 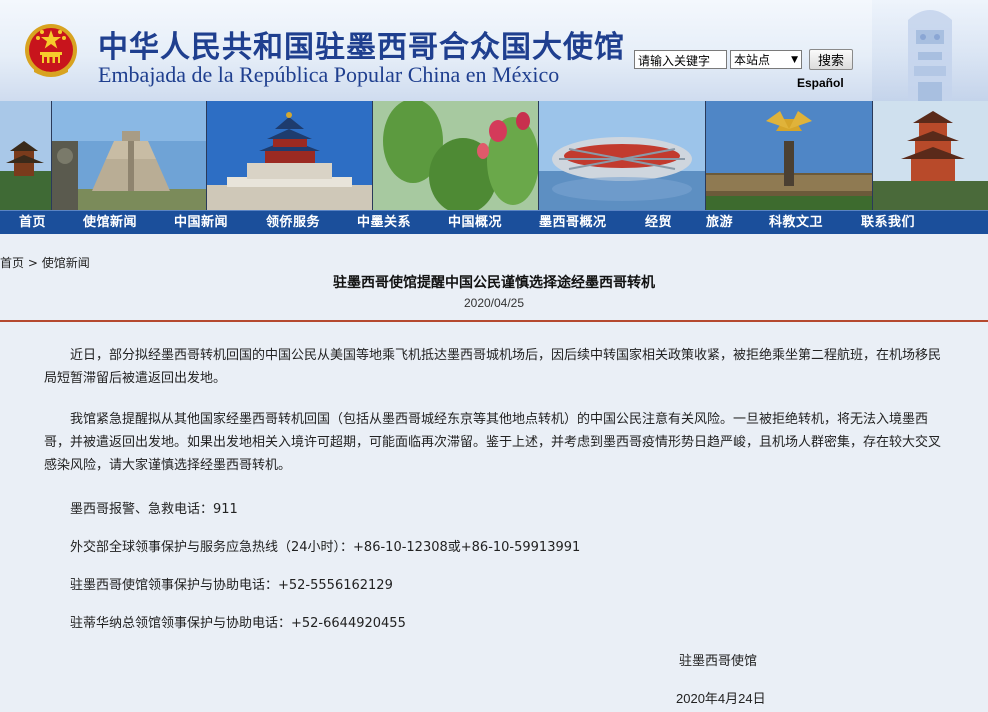 I want to click on nav-item-embassy-news: 使馆新闻, so click(x=110, y=222).